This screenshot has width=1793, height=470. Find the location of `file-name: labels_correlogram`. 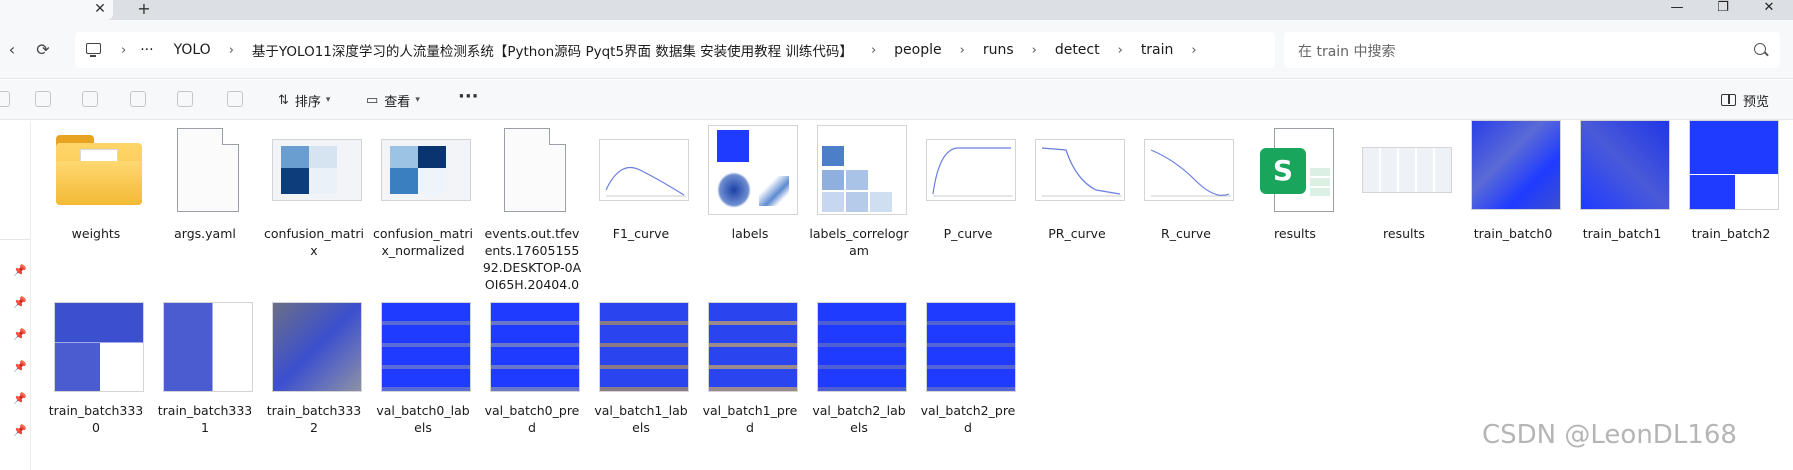

file-name: labels_correlogram is located at coordinates (859, 242).